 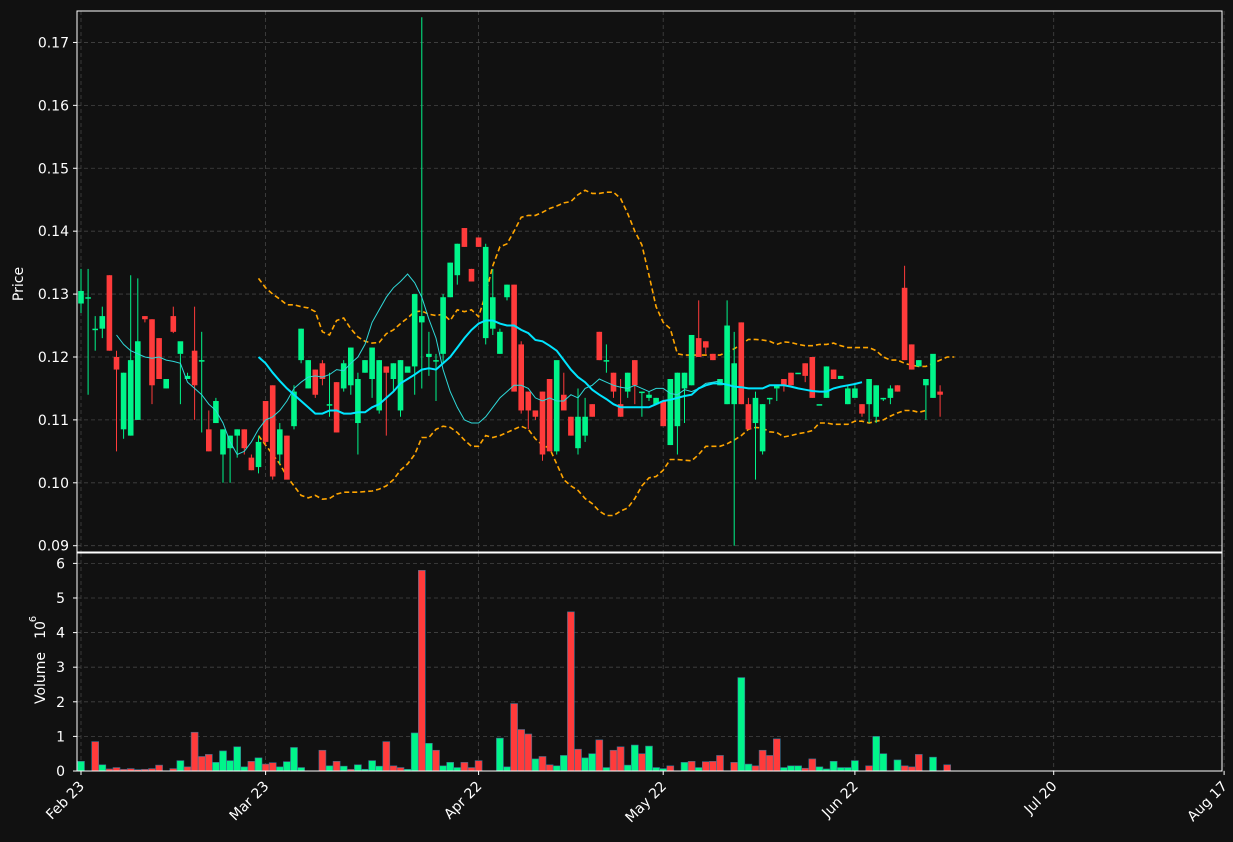 What do you see at coordinates (57, 295) in the screenshot?
I see `price-y-ticks: 0.09 0.10 0.11 0.12 0.13 0.14 0.15 0.16 0.17` at bounding box center [57, 295].